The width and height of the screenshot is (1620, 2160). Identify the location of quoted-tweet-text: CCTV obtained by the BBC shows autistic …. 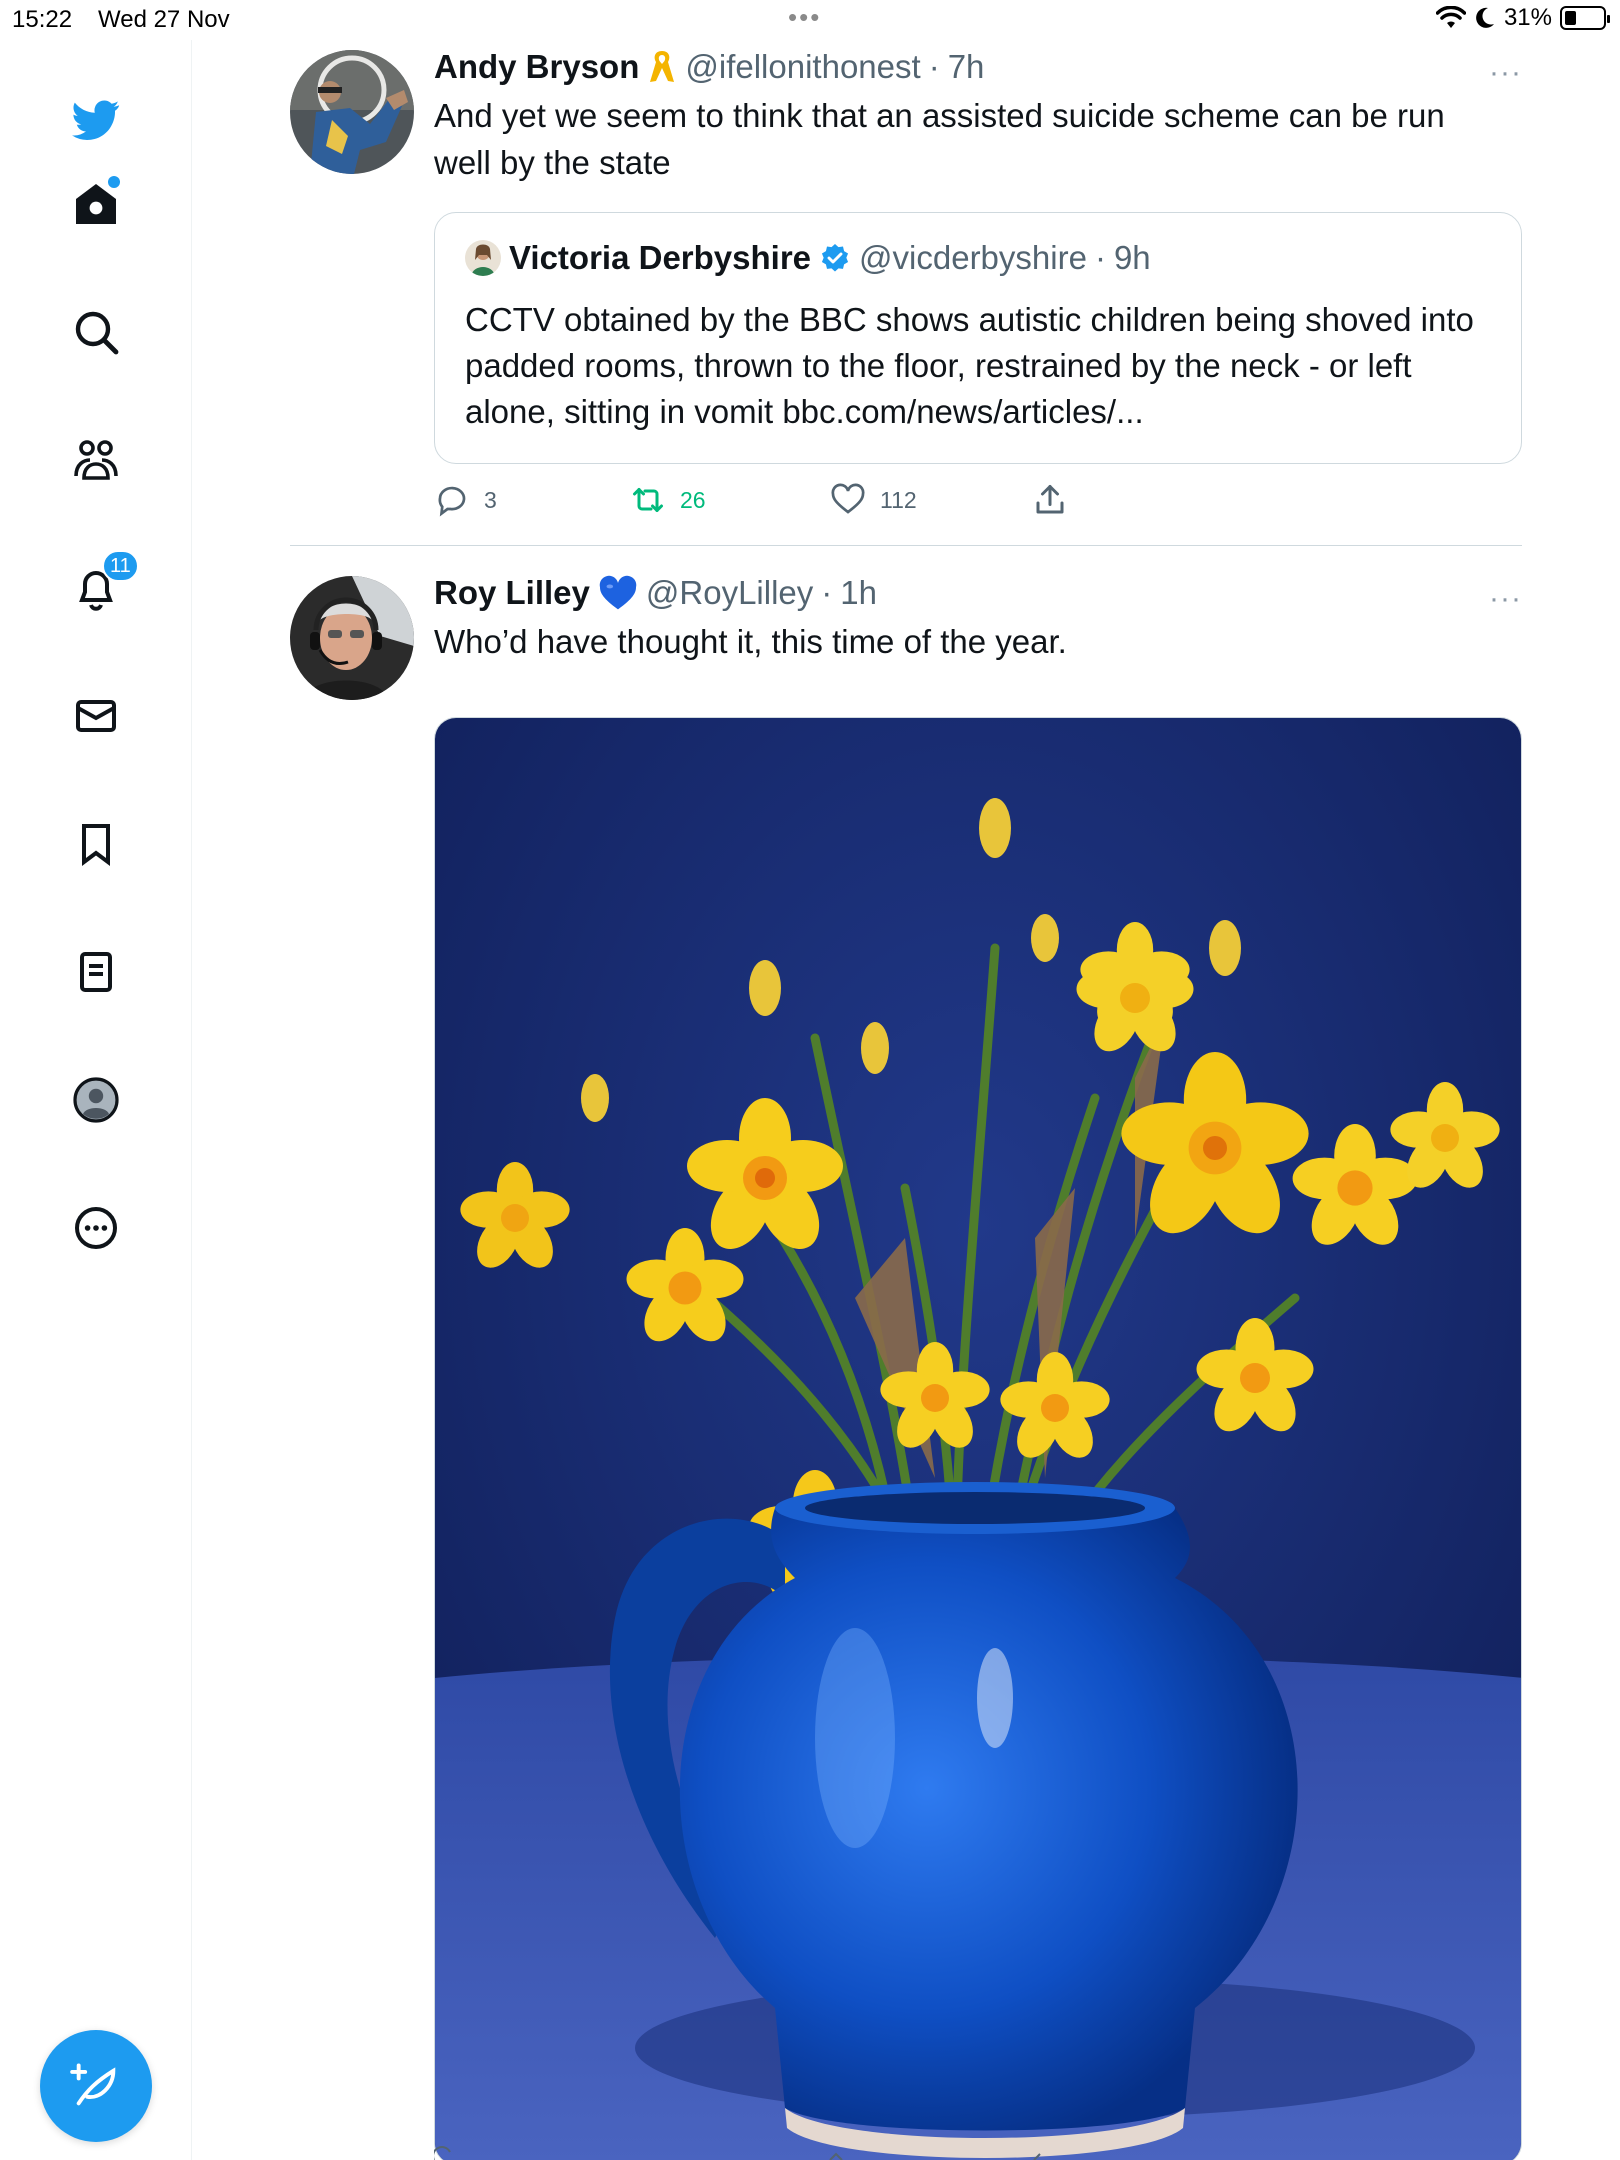
(969, 365).